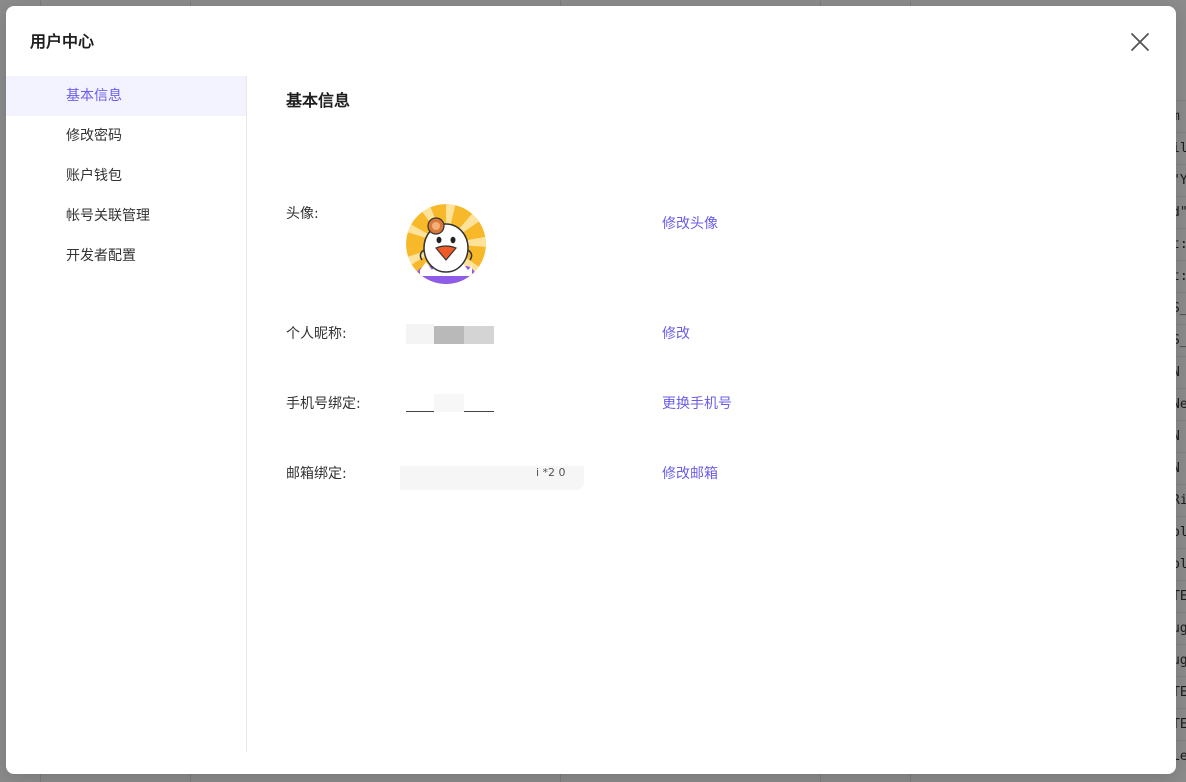 This screenshot has height=782, width=1186. I want to click on nav-item-developer-config: 开发者配置, so click(126, 256).